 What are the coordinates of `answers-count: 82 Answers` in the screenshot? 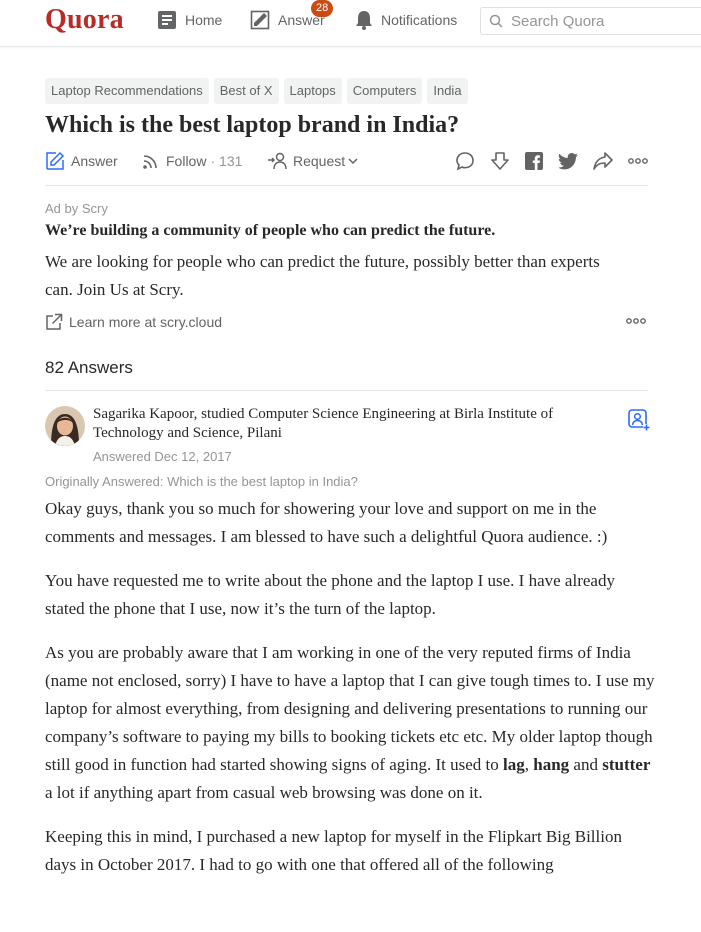 It's located at (89, 367).